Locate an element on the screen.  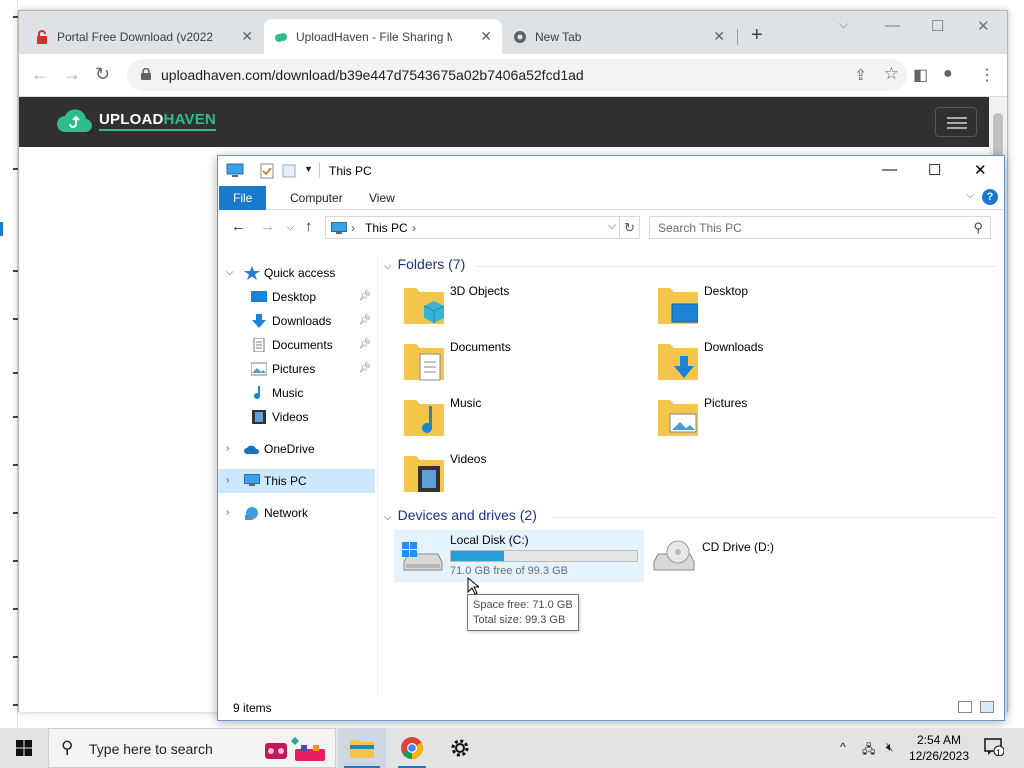
nav-network: › Network is located at coordinates (296, 513).